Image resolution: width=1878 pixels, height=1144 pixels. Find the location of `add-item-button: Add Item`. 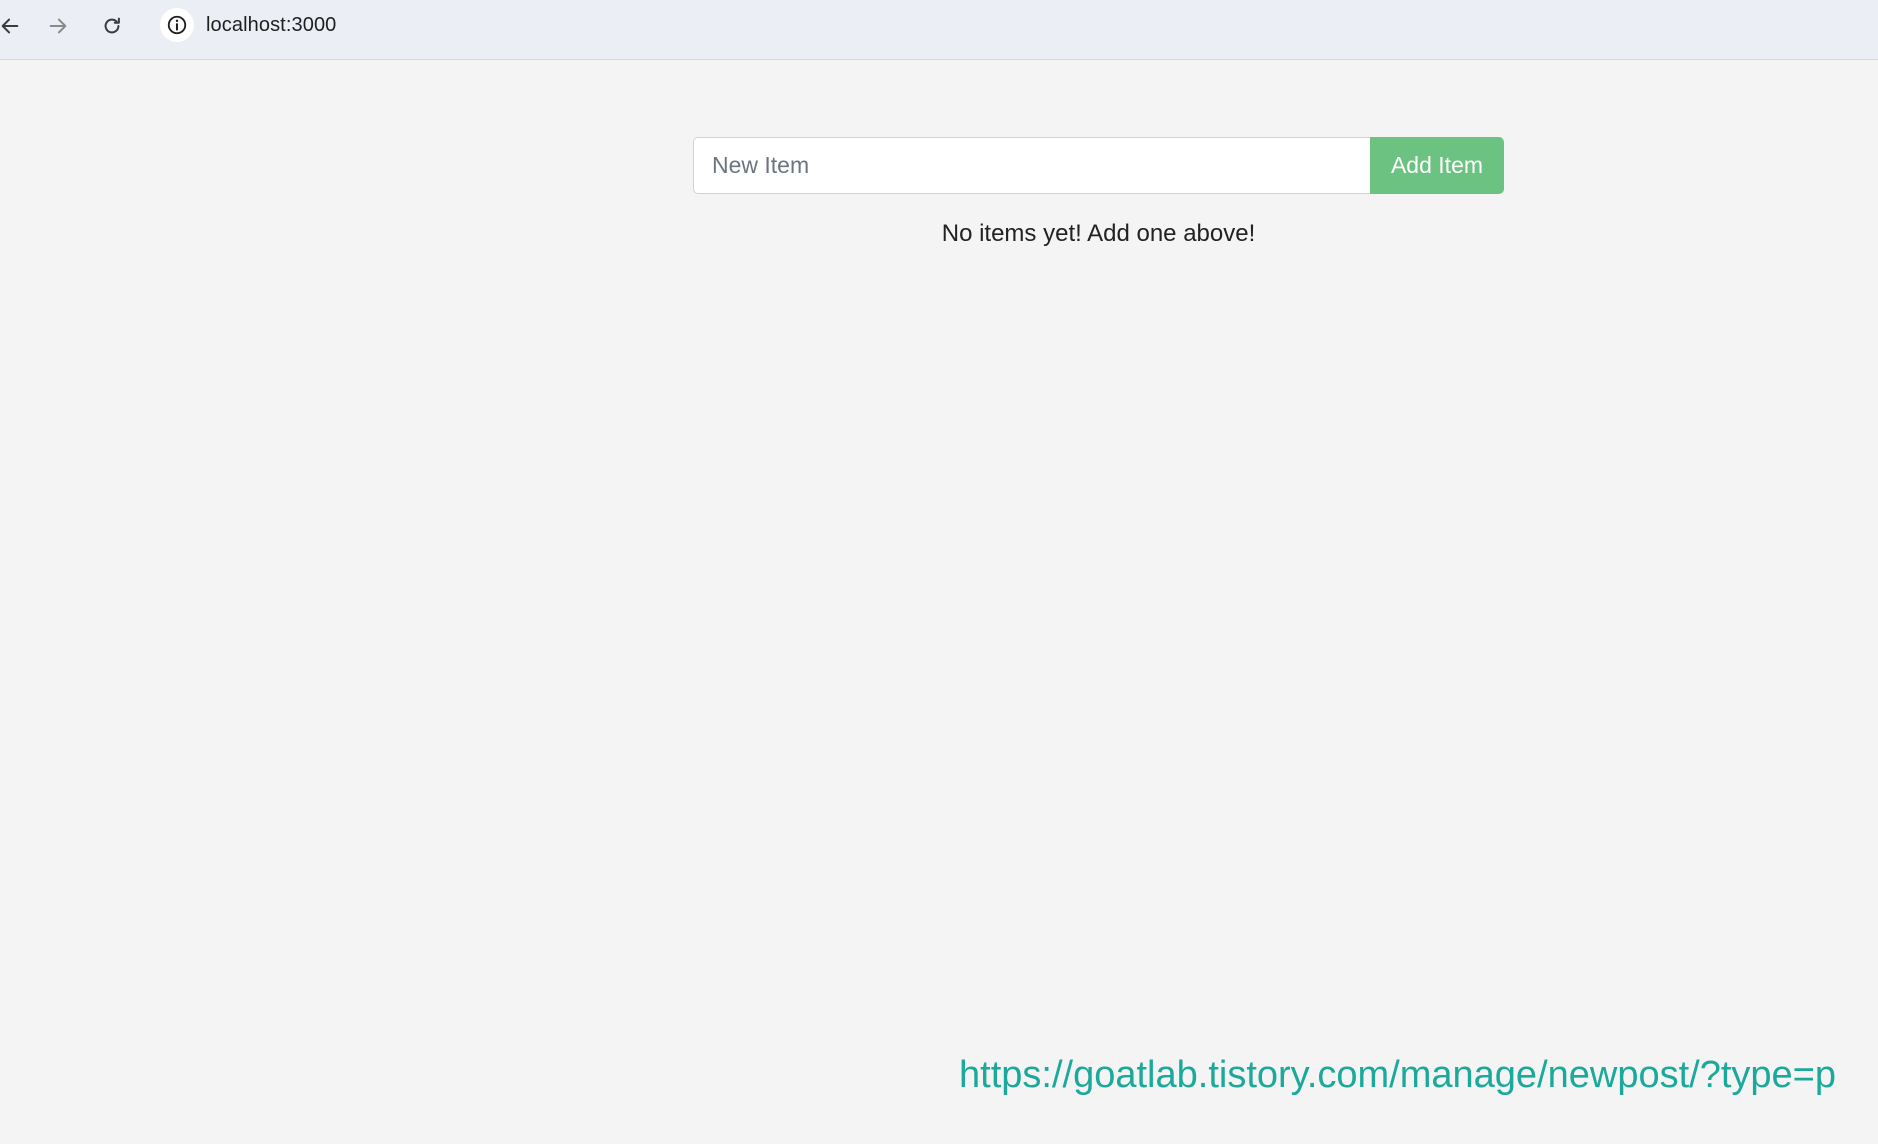

add-item-button: Add Item is located at coordinates (1437, 165).